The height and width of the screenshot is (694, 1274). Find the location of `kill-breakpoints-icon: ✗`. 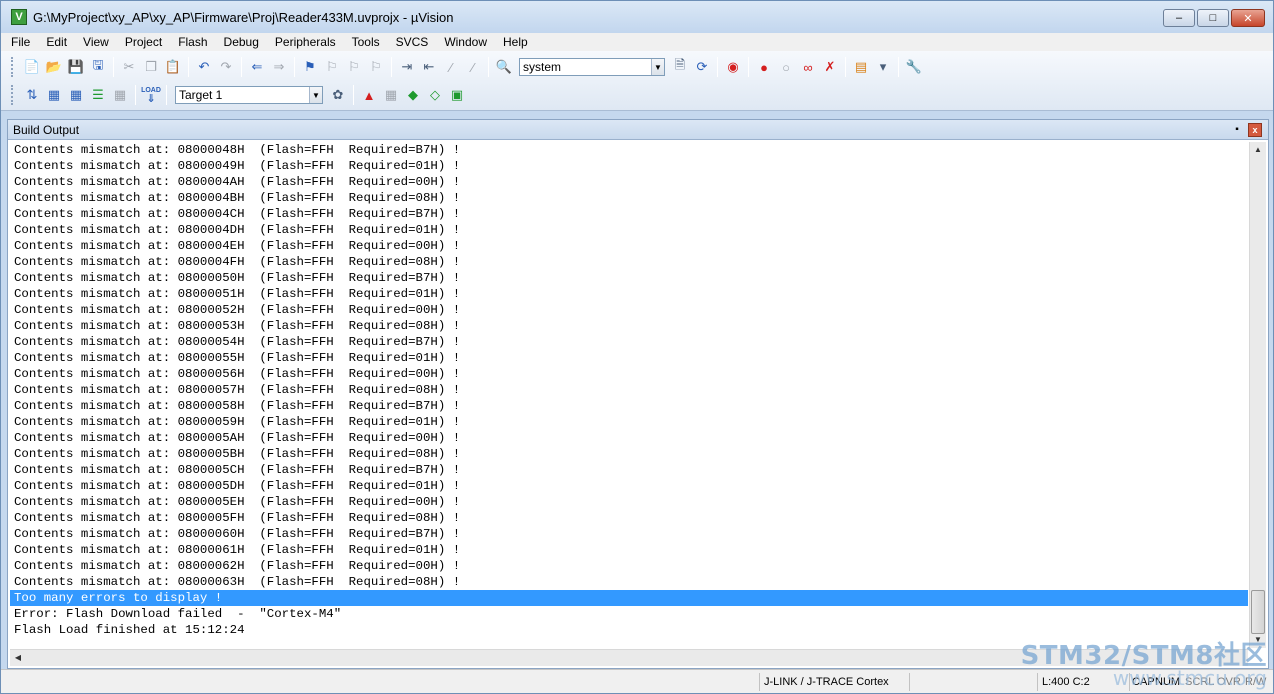

kill-breakpoints-icon: ✗ is located at coordinates (830, 67).